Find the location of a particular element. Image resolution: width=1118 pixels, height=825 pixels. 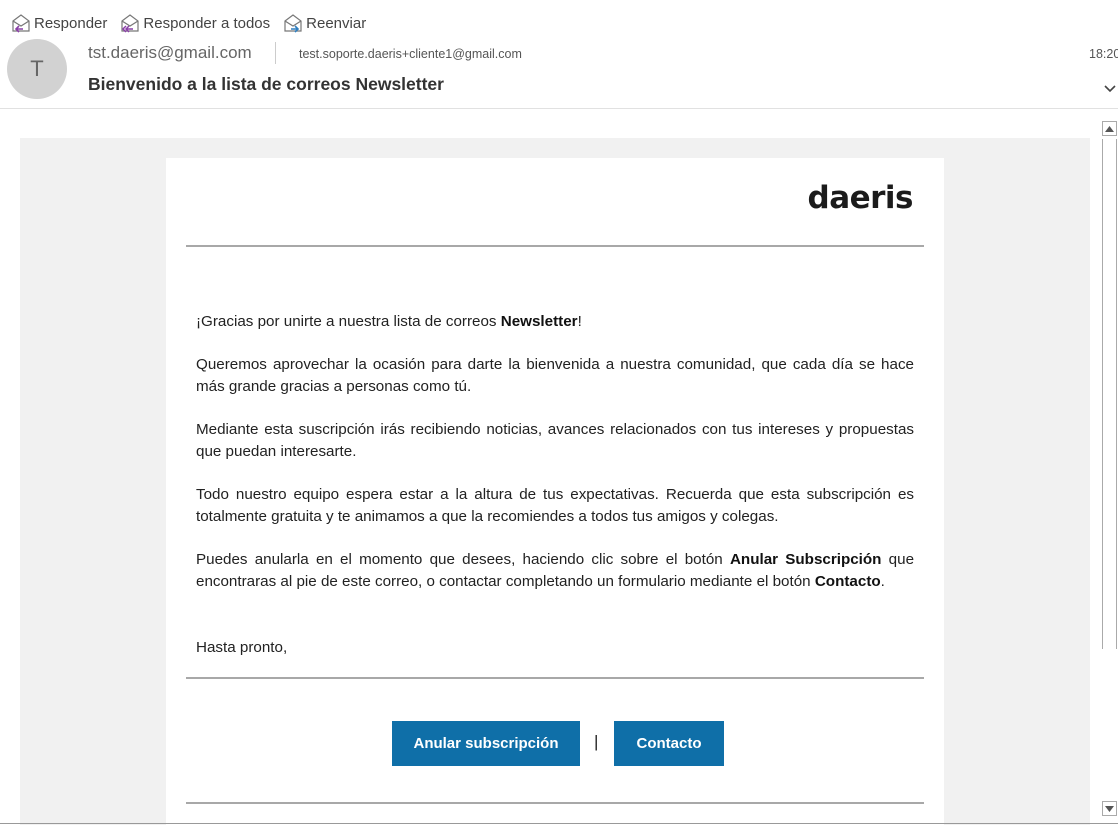

forward-icon is located at coordinates (293, 23).